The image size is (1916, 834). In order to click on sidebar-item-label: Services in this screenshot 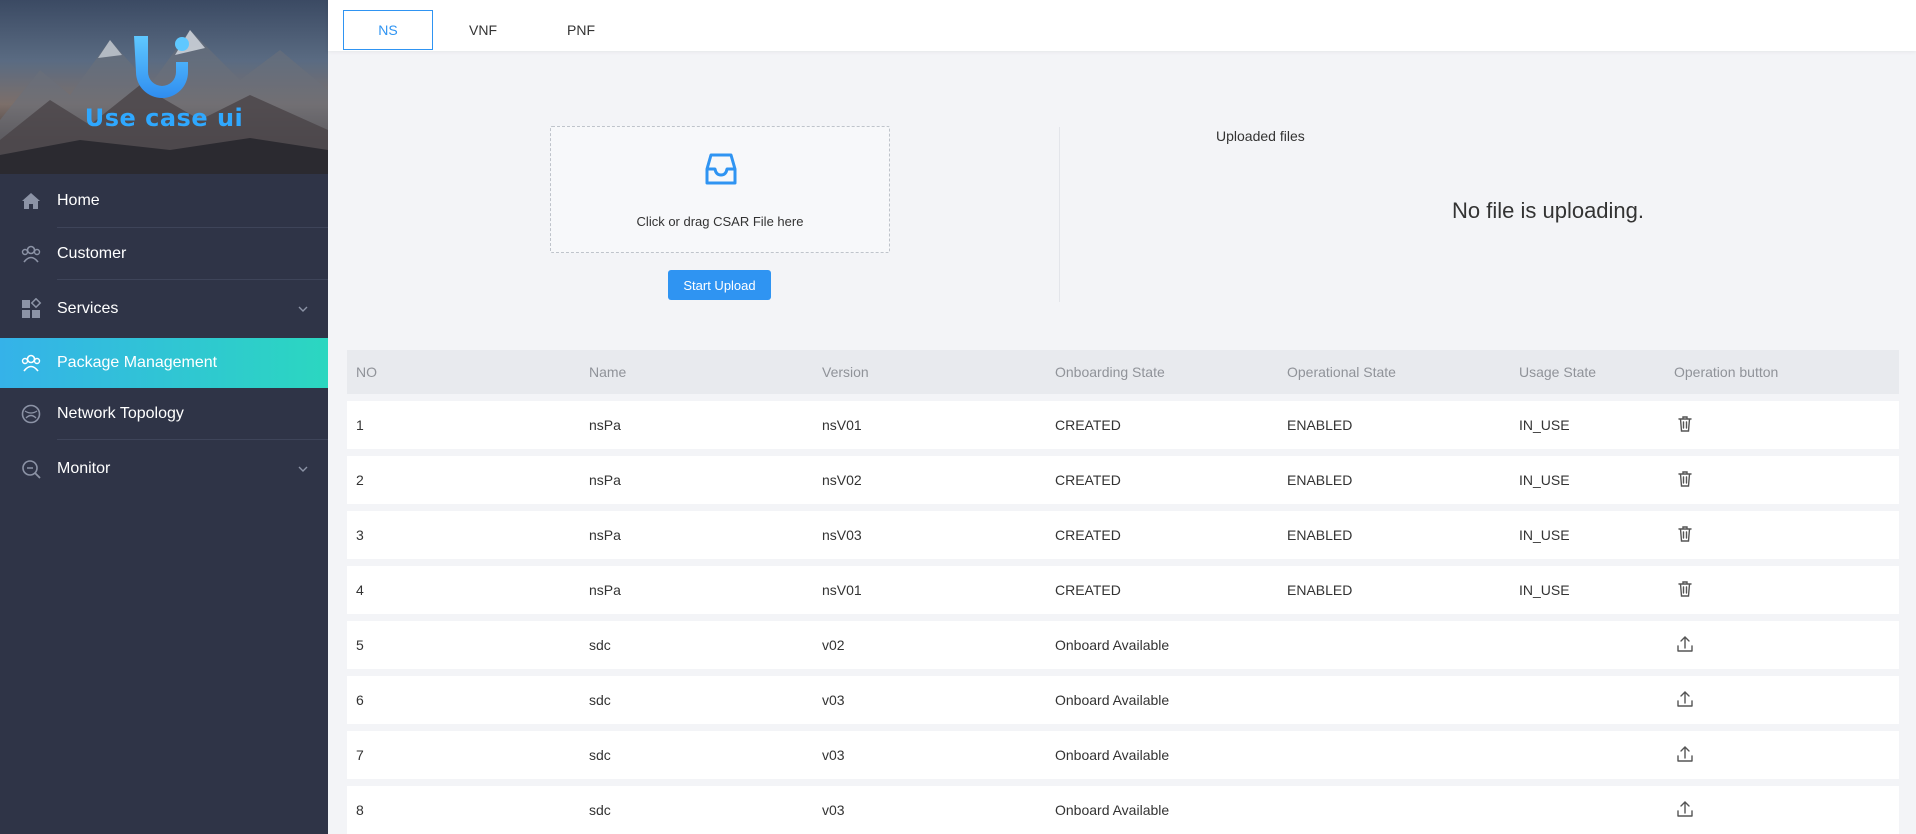, I will do `click(88, 308)`.